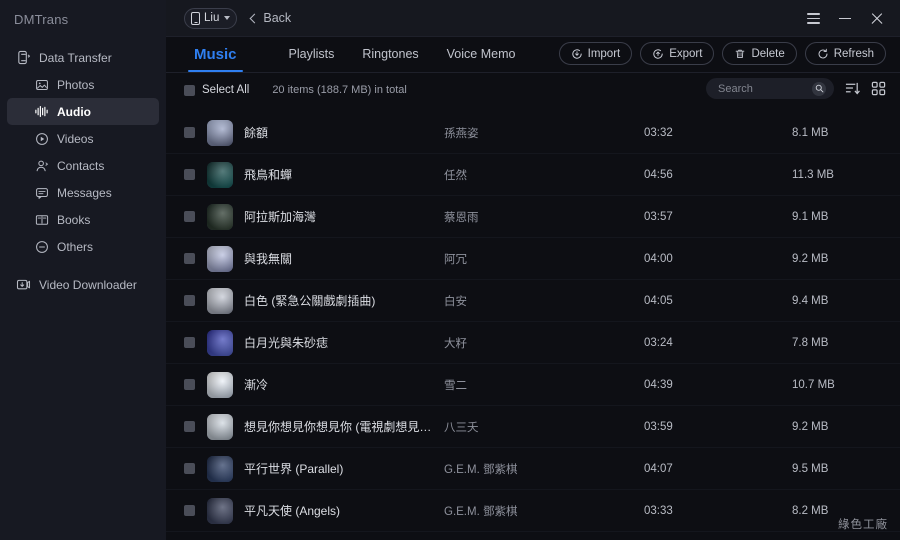 The image size is (900, 540). Describe the element at coordinates (294, 469) in the screenshot. I see `track-title: 平行世界 (Parallel)` at that location.